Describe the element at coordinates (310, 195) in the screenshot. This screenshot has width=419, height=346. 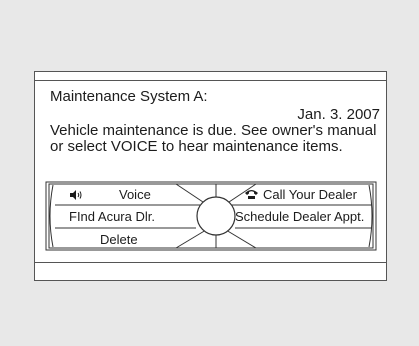
I see `call-your-dealer-menu-item: Call Your Dealer` at that location.